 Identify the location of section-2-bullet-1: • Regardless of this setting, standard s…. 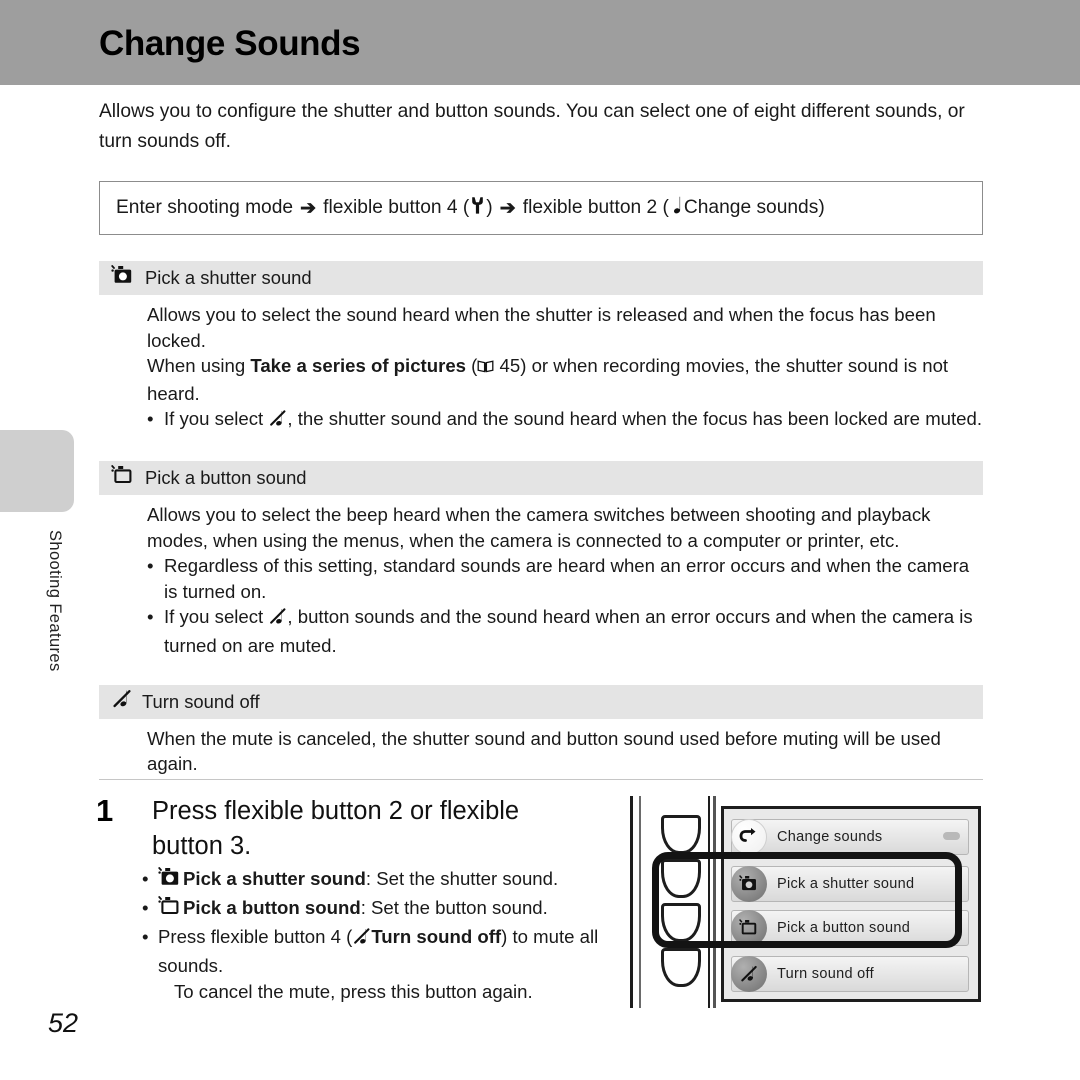
(565, 578).